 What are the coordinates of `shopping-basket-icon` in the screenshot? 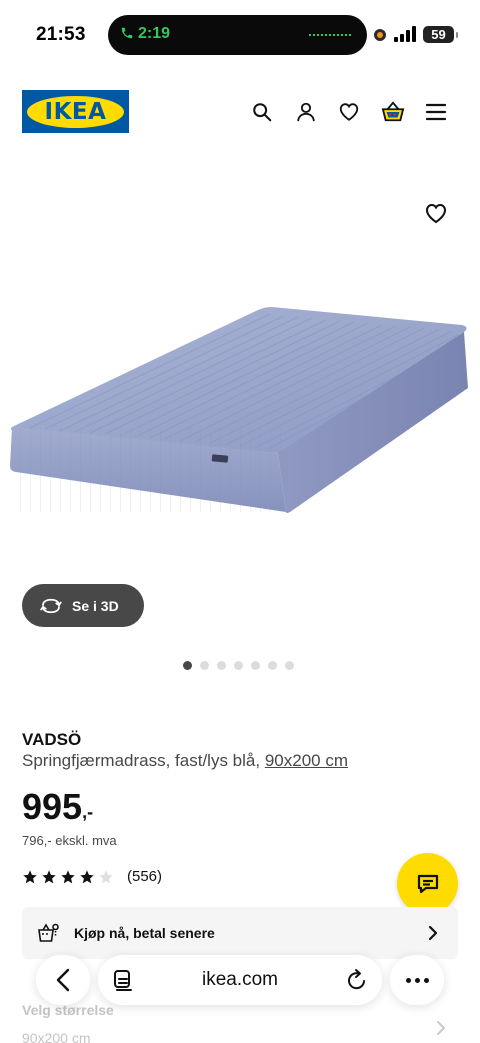 It's located at (393, 112).